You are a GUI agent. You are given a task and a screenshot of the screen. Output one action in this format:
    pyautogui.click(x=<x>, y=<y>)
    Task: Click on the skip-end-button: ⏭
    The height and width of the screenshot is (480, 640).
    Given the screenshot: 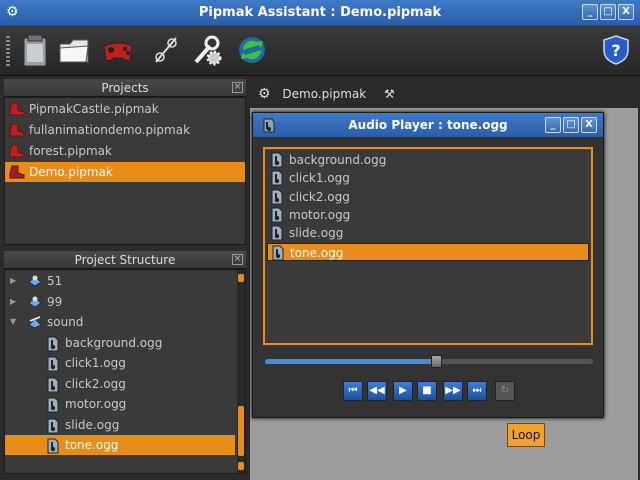 What is the action you would take?
    pyautogui.click(x=477, y=391)
    